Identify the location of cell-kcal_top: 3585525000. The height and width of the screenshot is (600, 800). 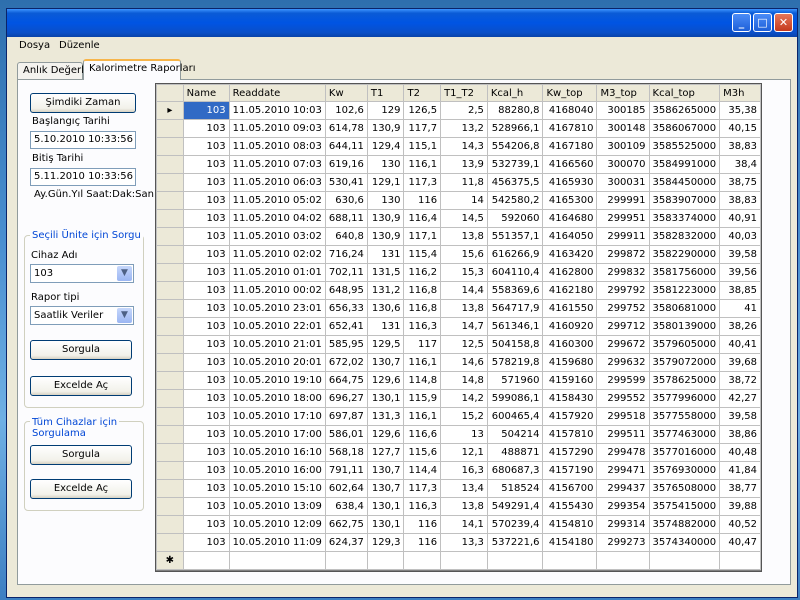
(684, 146).